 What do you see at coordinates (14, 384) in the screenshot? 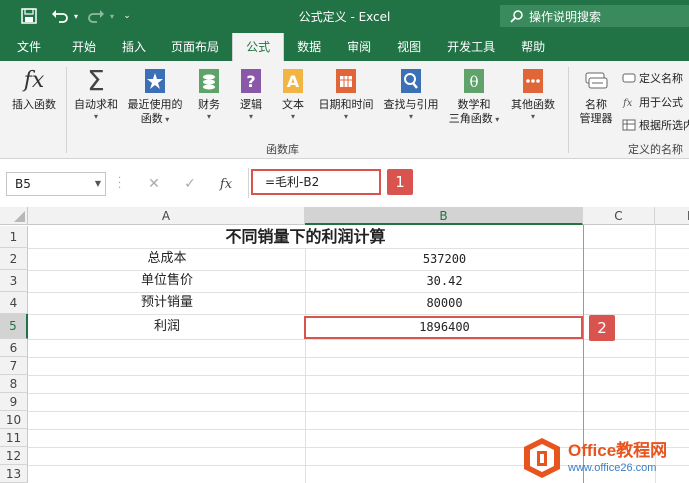
I see `row-header: 8` at bounding box center [14, 384].